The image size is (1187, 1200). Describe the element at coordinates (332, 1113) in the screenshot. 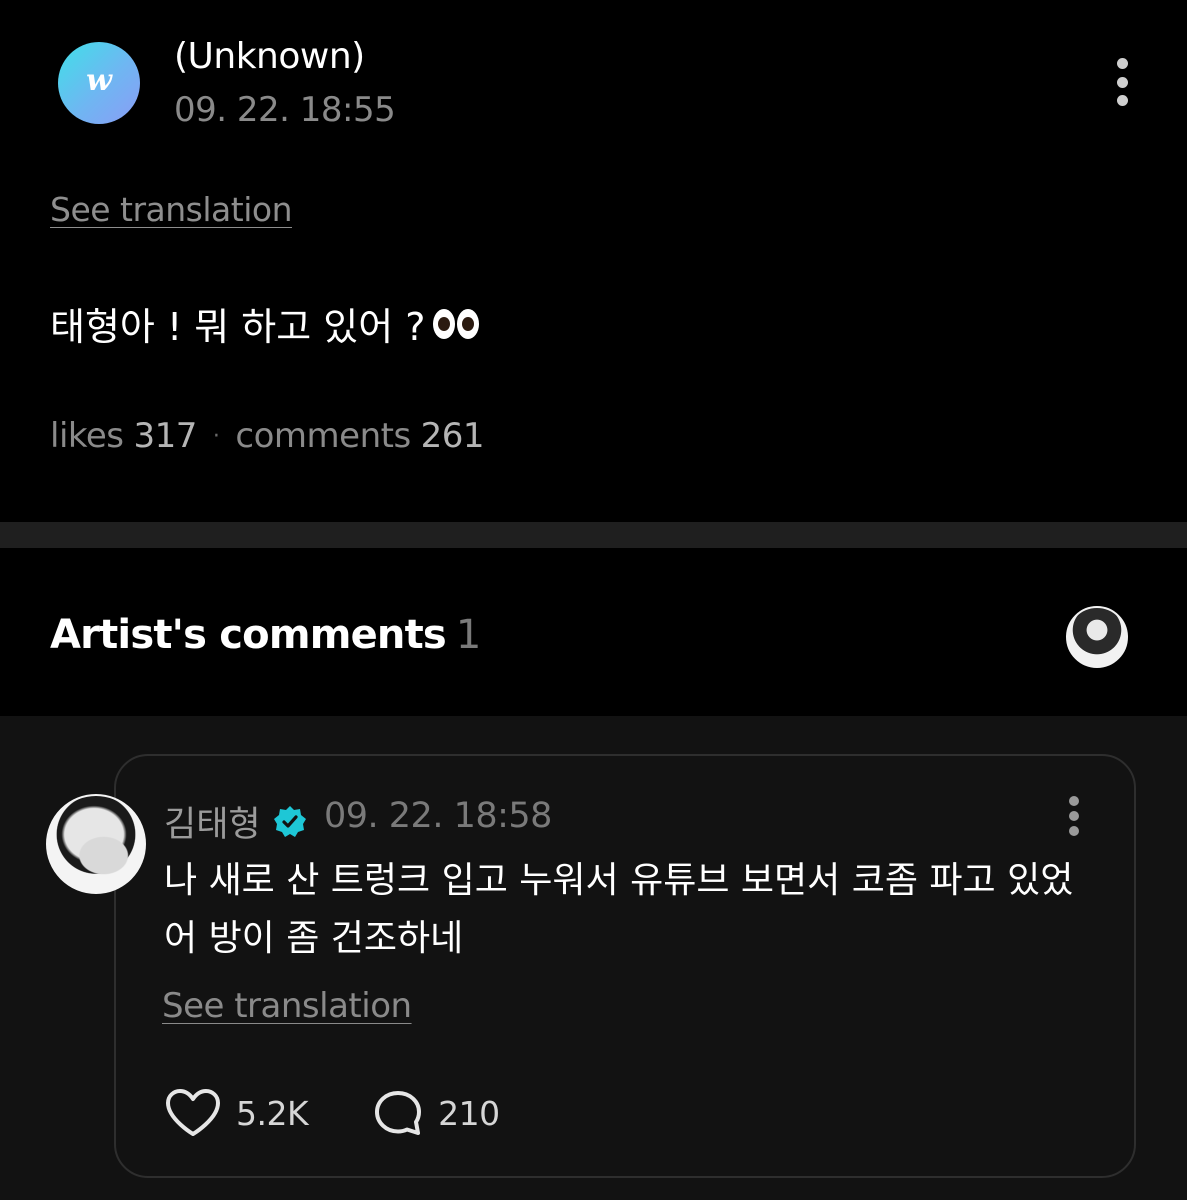

I see `comment-actions: 5.2K 210` at that location.